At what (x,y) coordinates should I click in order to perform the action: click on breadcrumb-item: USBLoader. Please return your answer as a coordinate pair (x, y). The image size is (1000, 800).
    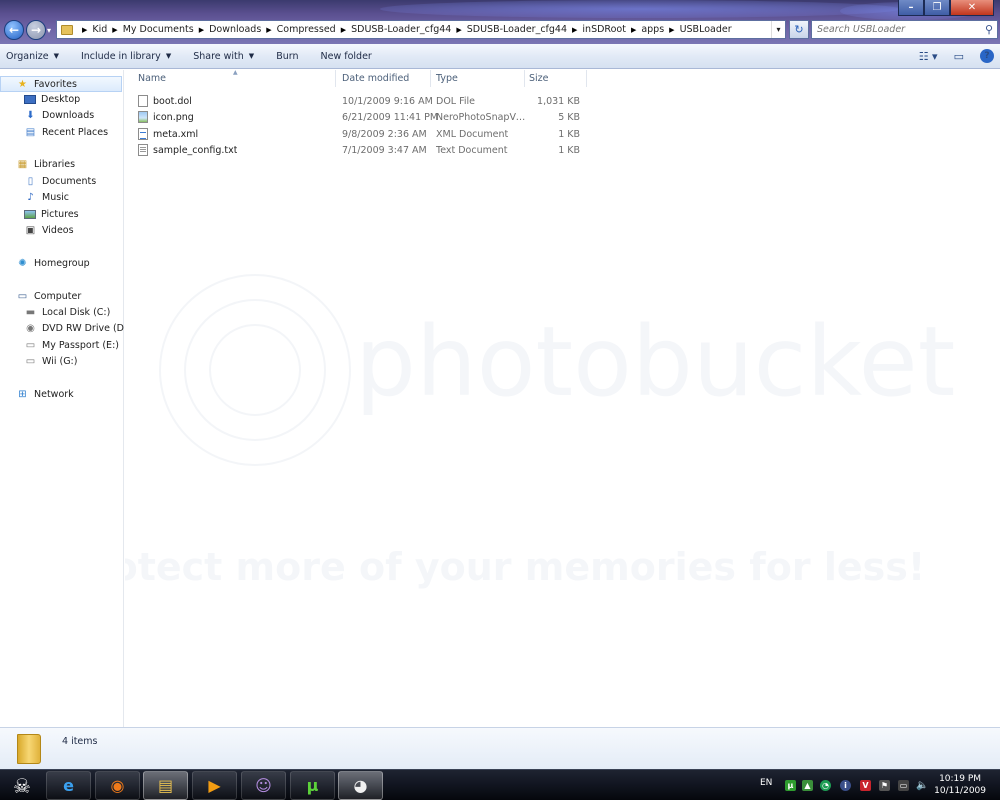
    Looking at the image, I should click on (706, 29).